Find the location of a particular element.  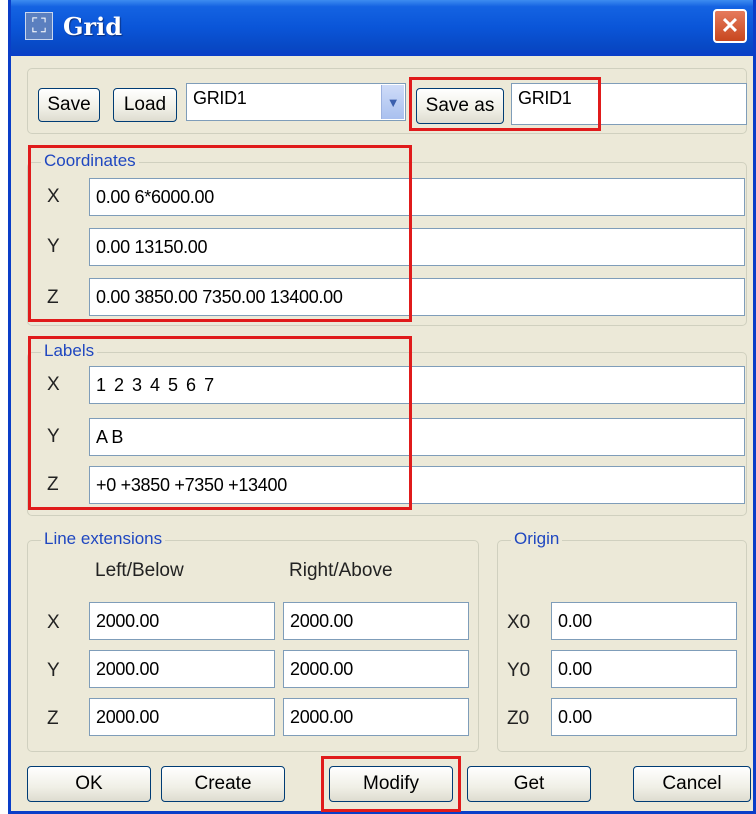

grid-name-select: GRID1 ▼ is located at coordinates (296, 102).